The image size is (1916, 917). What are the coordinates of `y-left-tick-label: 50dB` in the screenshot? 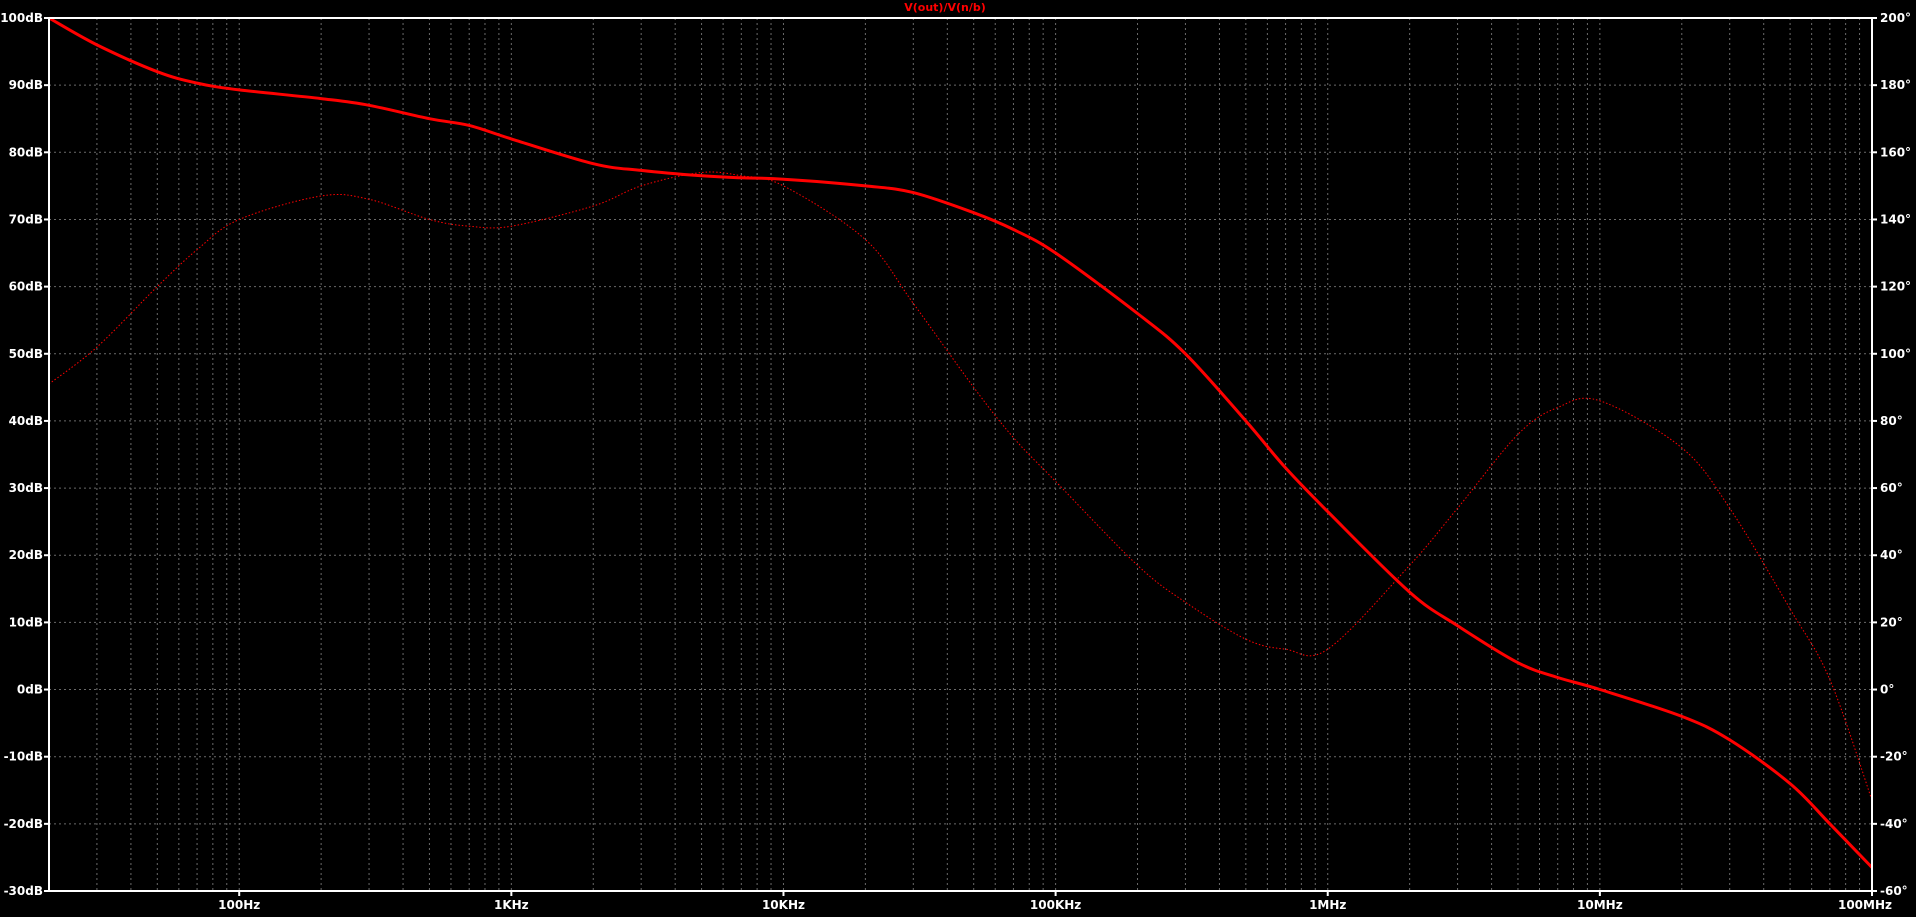 It's located at (26, 354).